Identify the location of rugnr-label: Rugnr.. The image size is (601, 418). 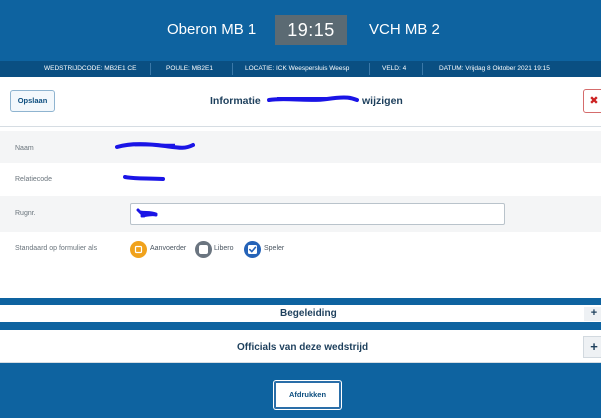
(25, 213).